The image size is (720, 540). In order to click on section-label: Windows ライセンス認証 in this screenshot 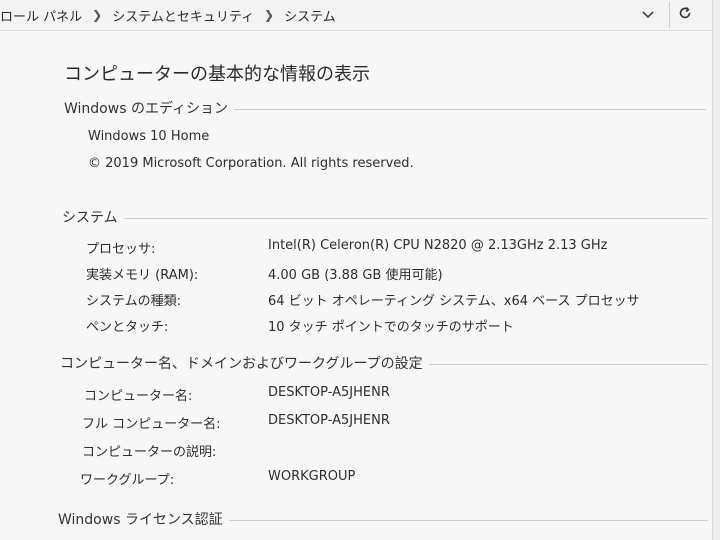, I will do `click(140, 520)`.